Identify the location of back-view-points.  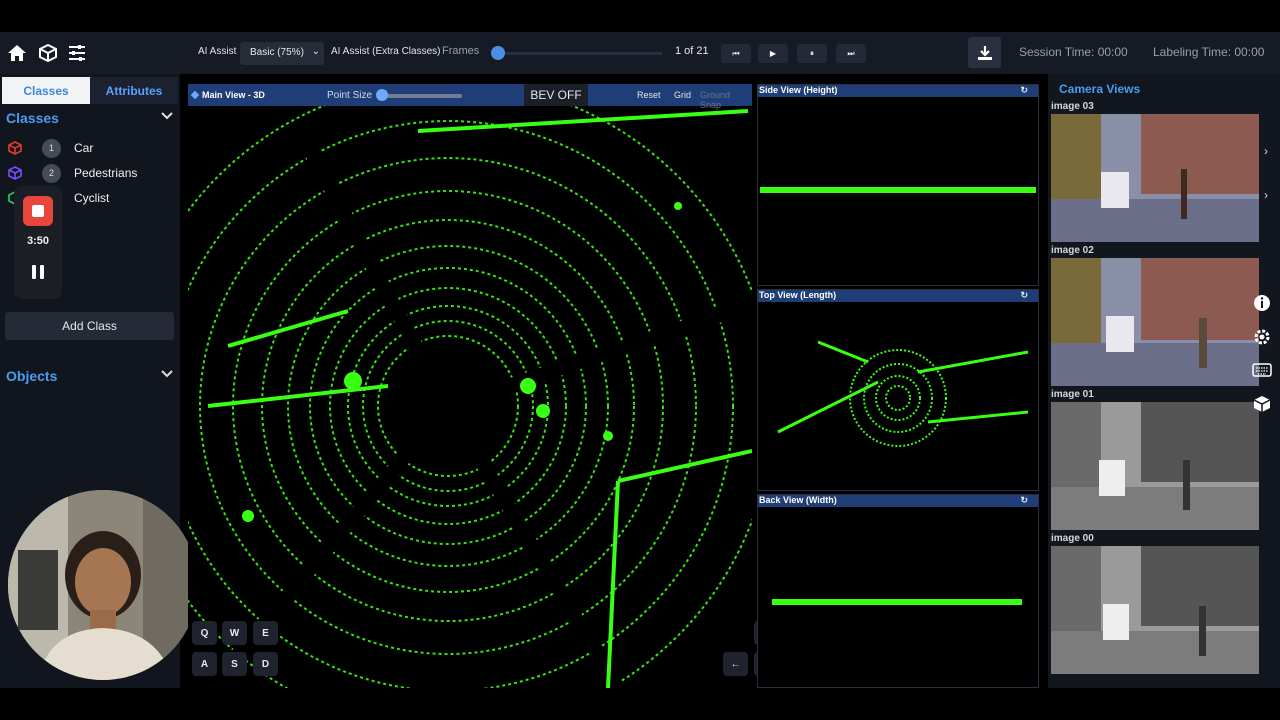
(897, 602).